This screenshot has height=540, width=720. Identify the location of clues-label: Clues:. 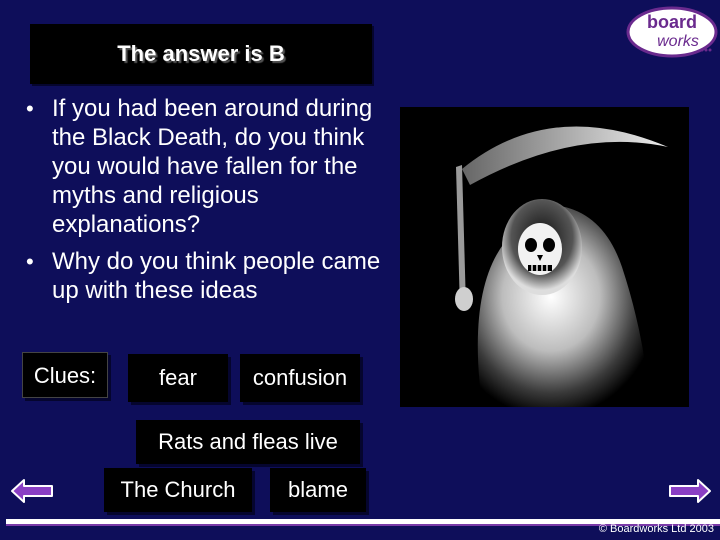
(65, 375).